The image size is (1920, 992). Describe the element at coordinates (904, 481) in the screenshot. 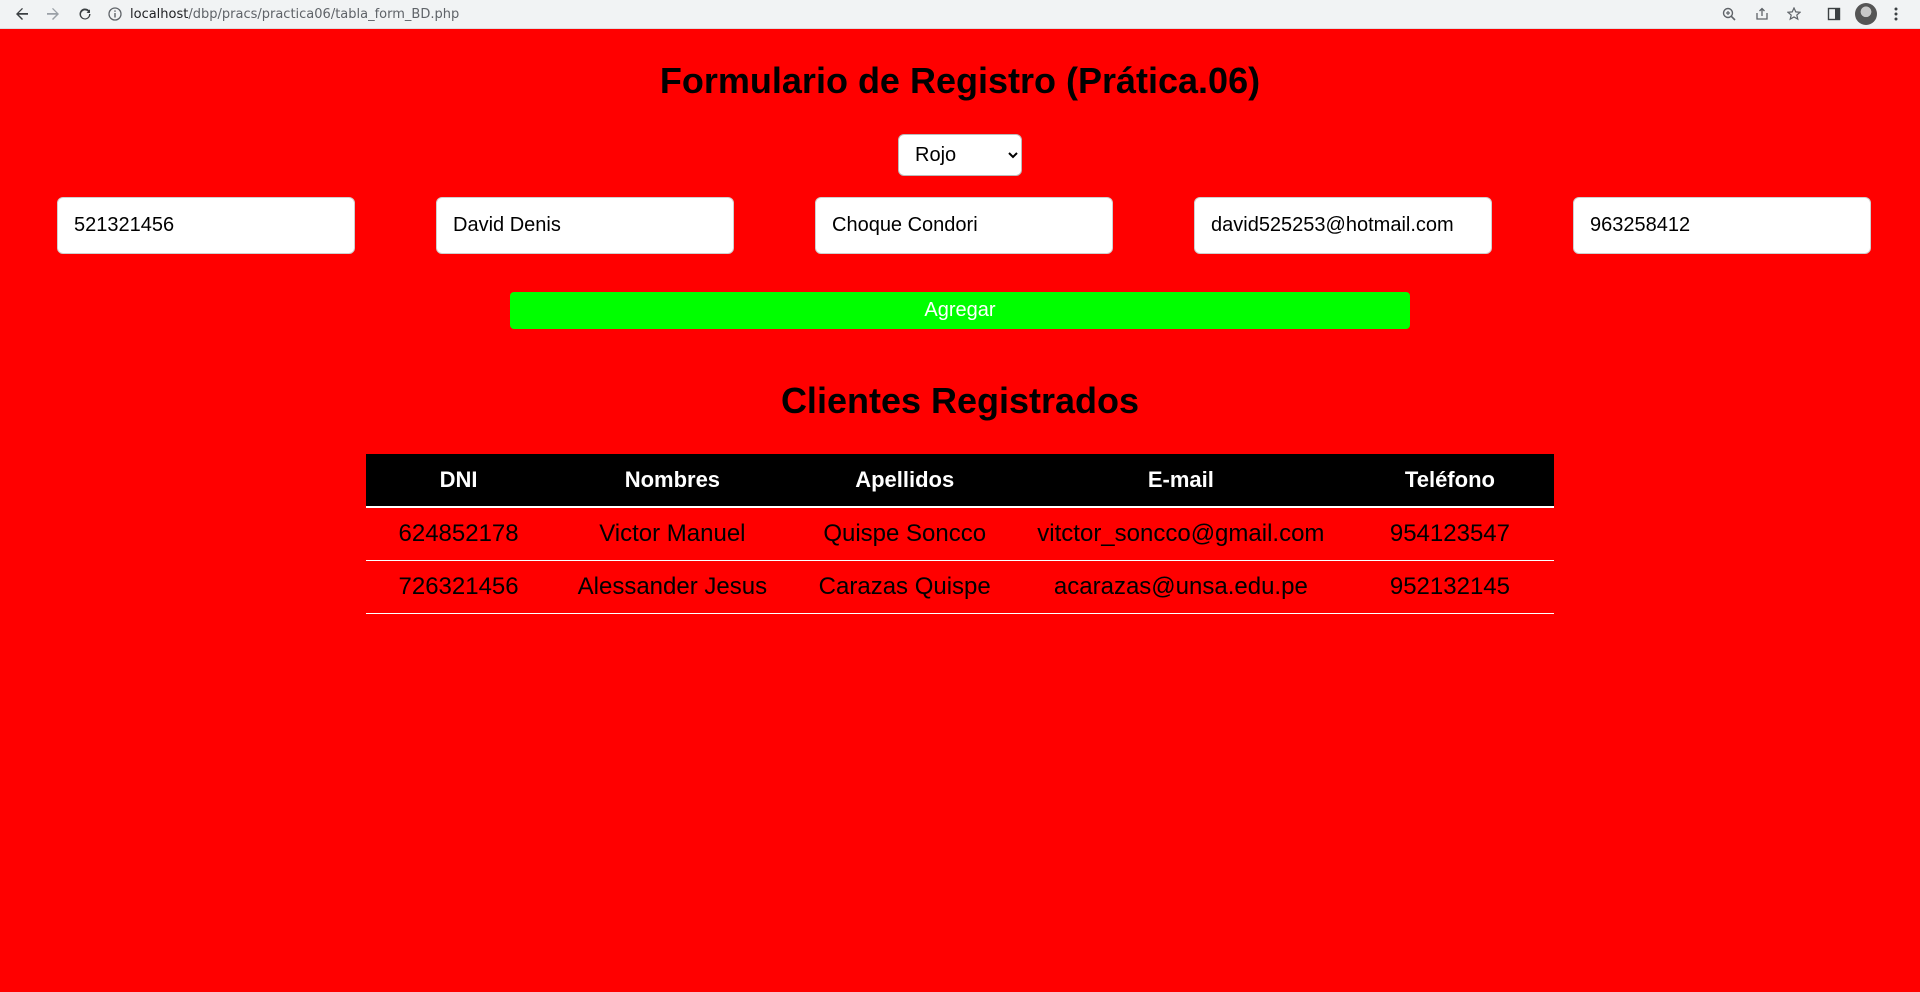

I see `column-header-apellidos: Apellidos` at that location.